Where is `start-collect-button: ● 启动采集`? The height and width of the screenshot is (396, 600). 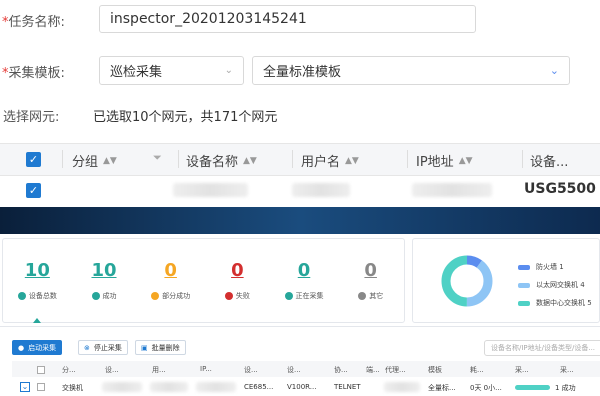 start-collect-button: ● 启动采集 is located at coordinates (37, 347).